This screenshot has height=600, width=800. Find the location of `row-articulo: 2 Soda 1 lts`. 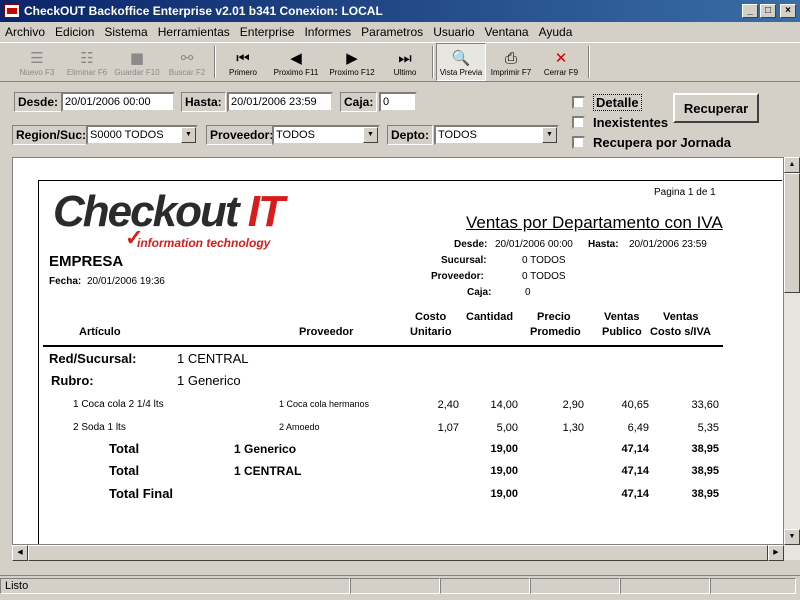

row-articulo: 2 Soda 1 lts is located at coordinates (99, 427).